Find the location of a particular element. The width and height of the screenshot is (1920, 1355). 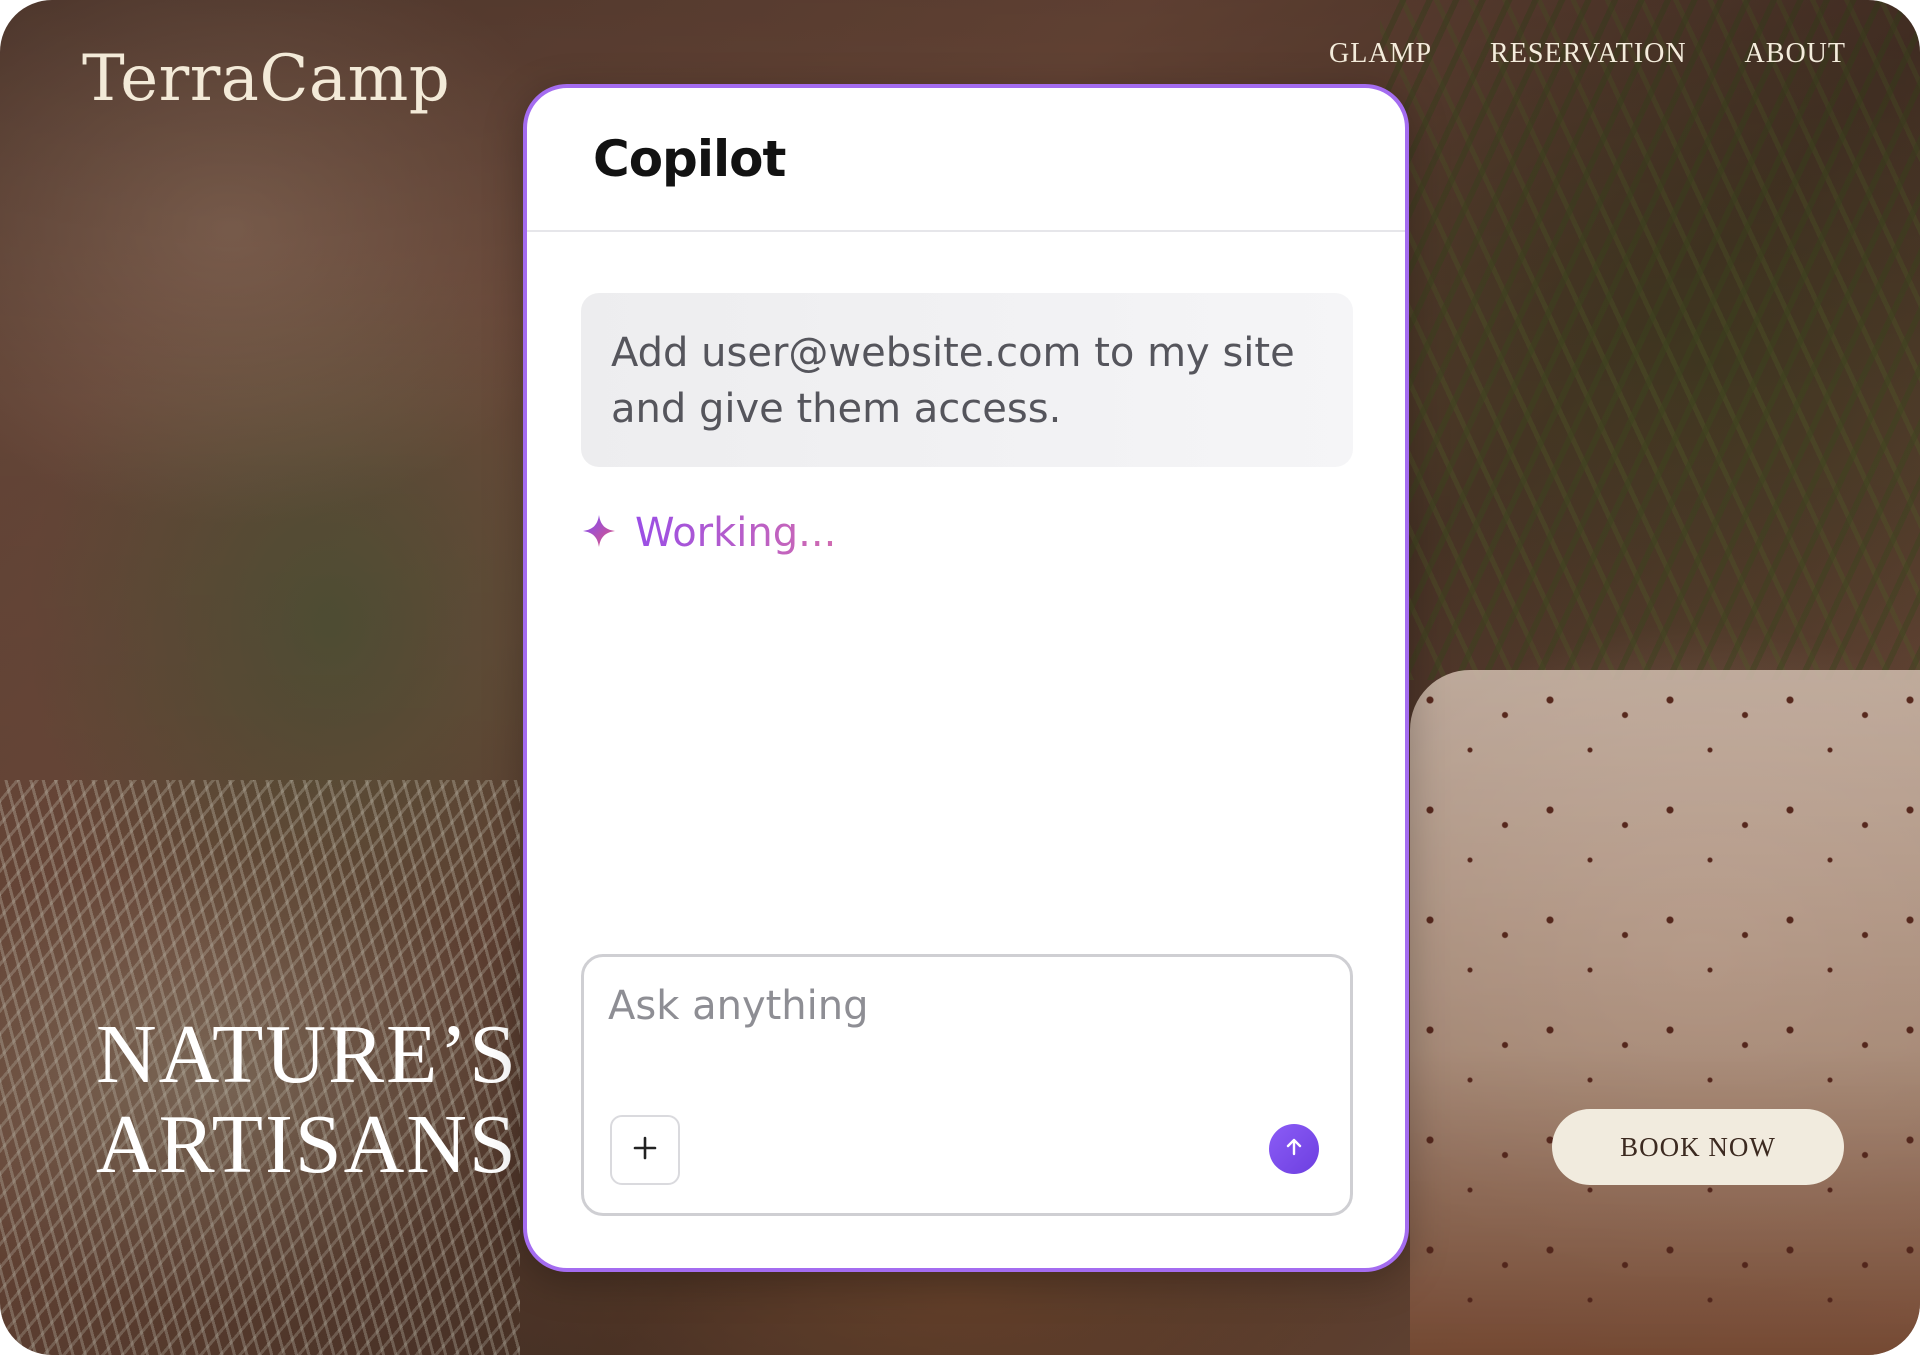

nav-item-reservation: RESERVATION is located at coordinates (1588, 54).